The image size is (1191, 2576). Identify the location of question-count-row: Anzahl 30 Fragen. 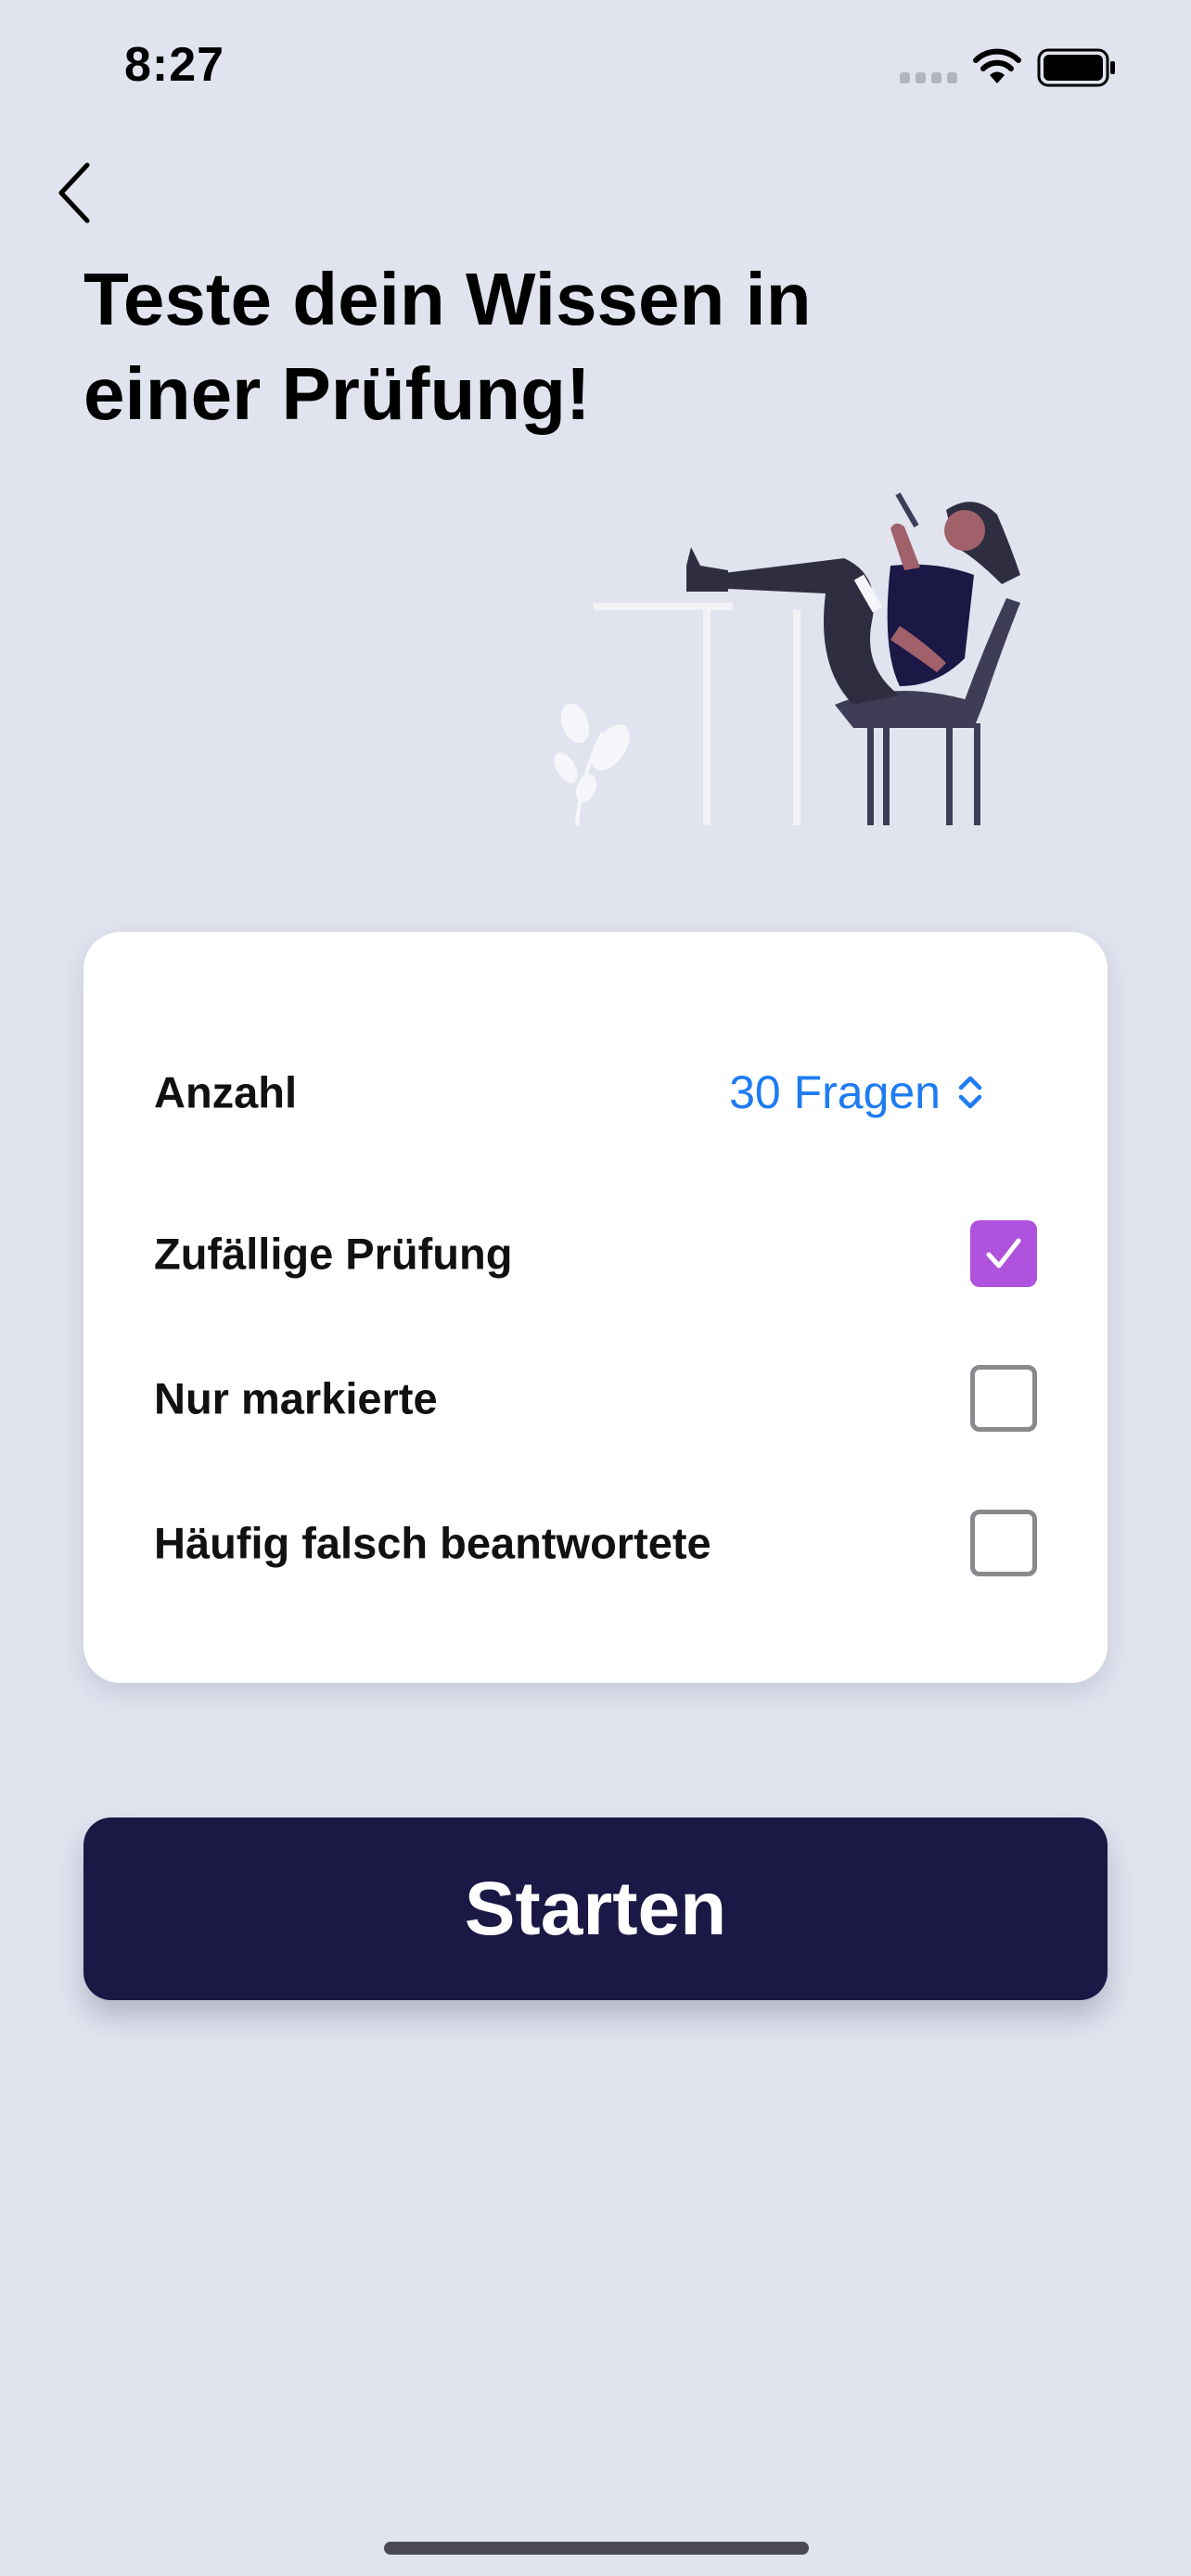
(595, 1092).